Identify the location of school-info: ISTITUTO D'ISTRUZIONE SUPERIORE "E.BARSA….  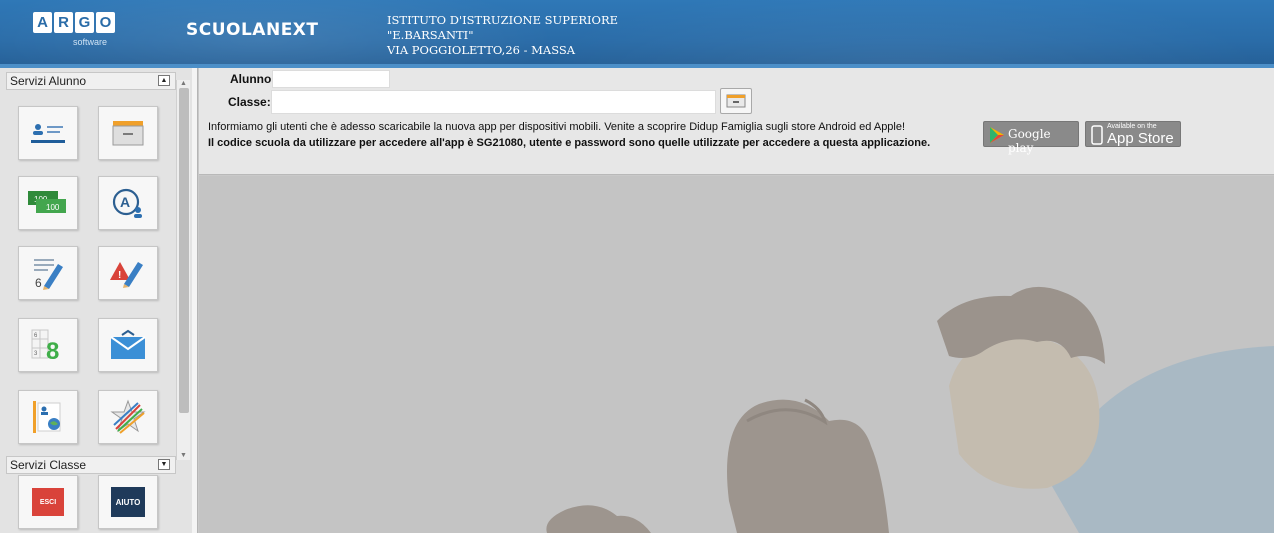
(502, 35).